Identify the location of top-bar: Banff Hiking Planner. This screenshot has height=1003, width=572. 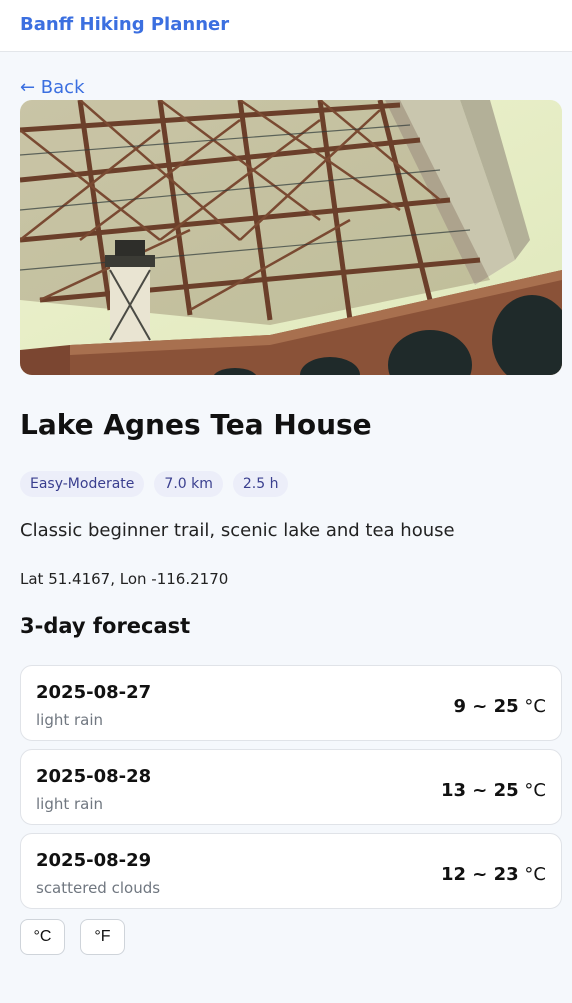
(286, 26).